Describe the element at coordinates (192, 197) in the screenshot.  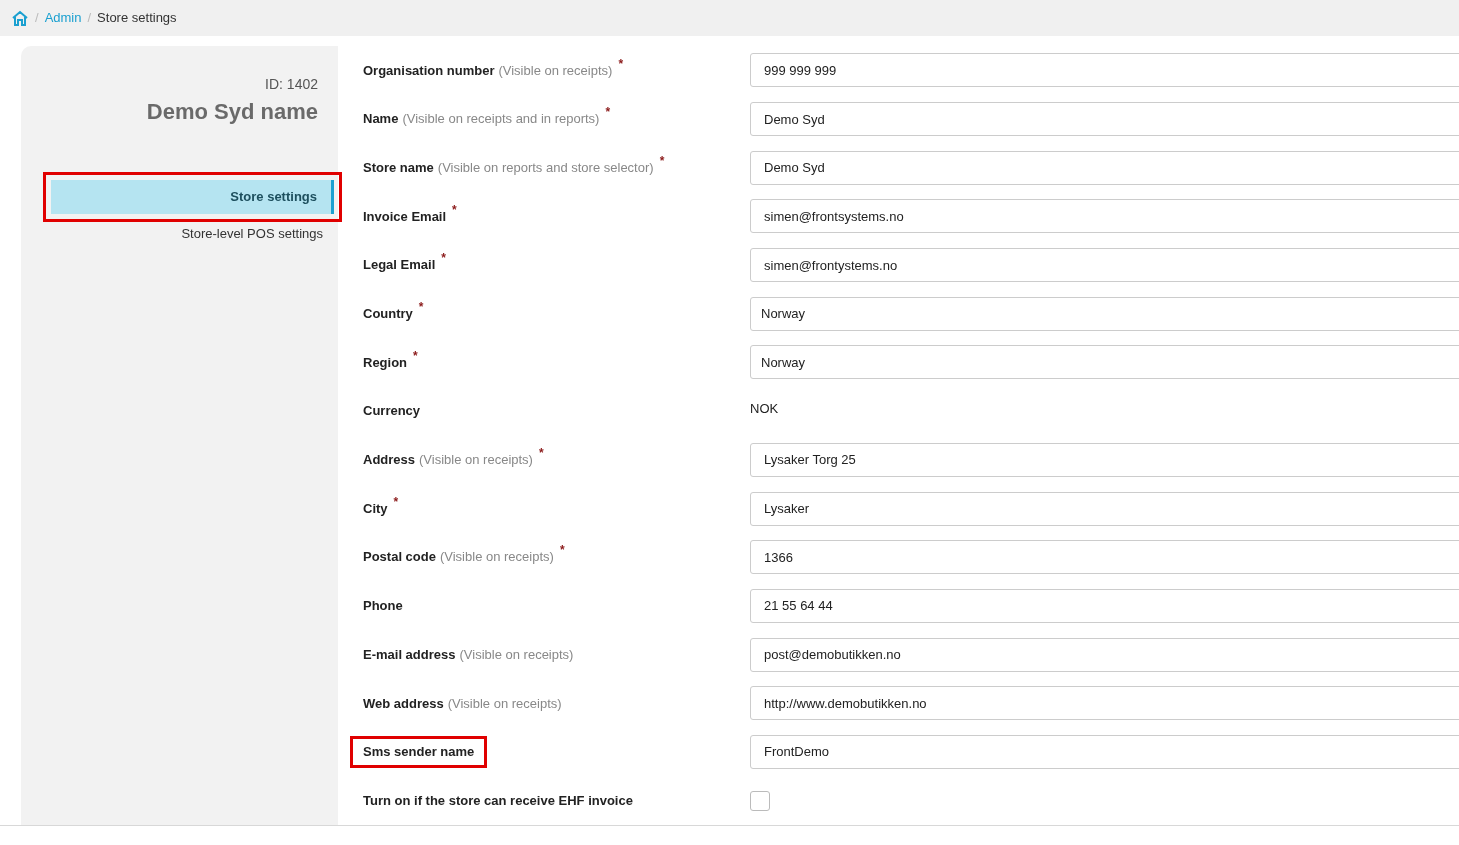
I see `sidebar-nav-item: Store settings` at that location.